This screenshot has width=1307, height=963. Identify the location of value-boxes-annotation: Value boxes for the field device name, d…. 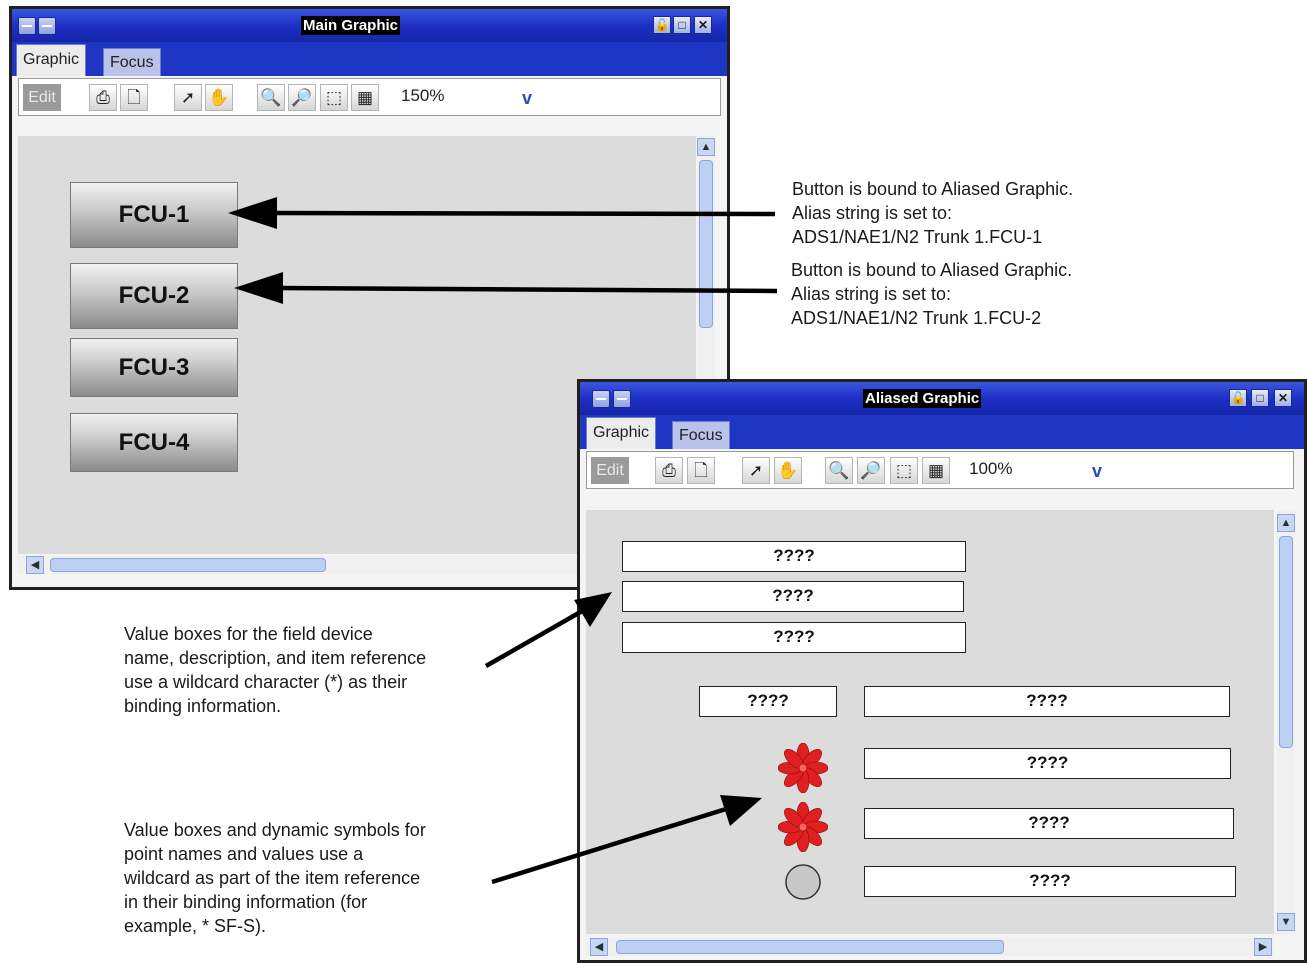
(275, 670).